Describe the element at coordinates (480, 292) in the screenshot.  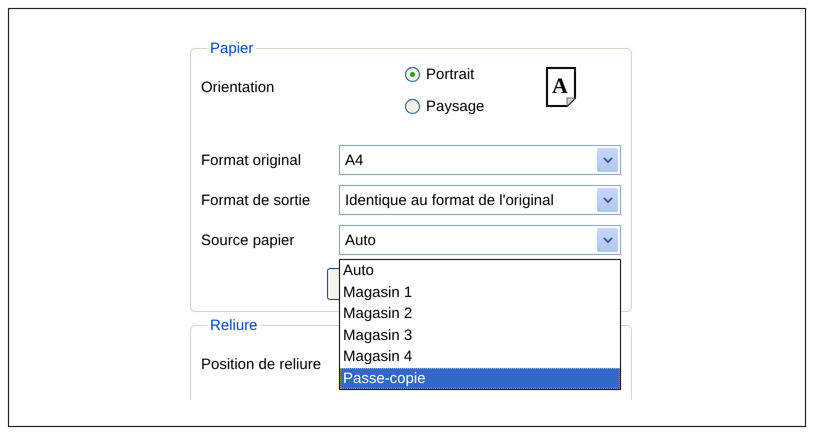
I see `dropdown-option: Magasin 1` at that location.